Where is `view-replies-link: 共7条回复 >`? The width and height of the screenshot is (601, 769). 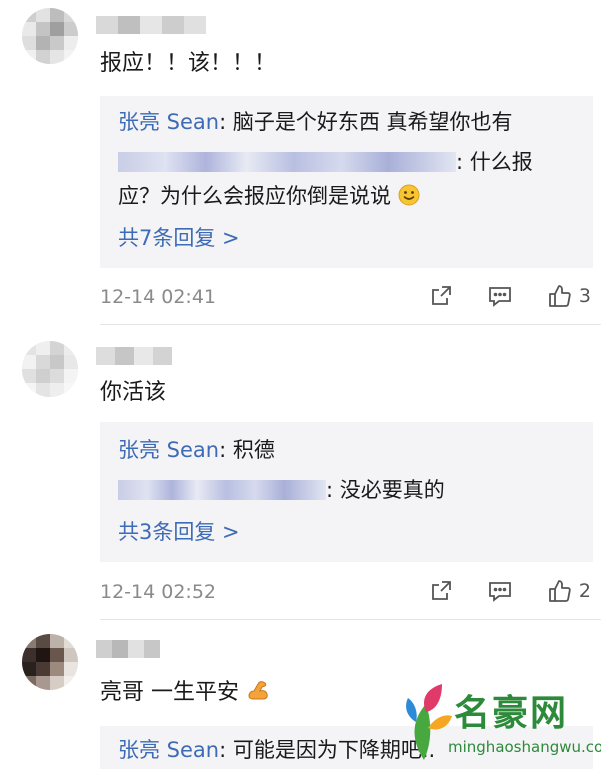 view-replies-link: 共7条回复 > is located at coordinates (179, 238).